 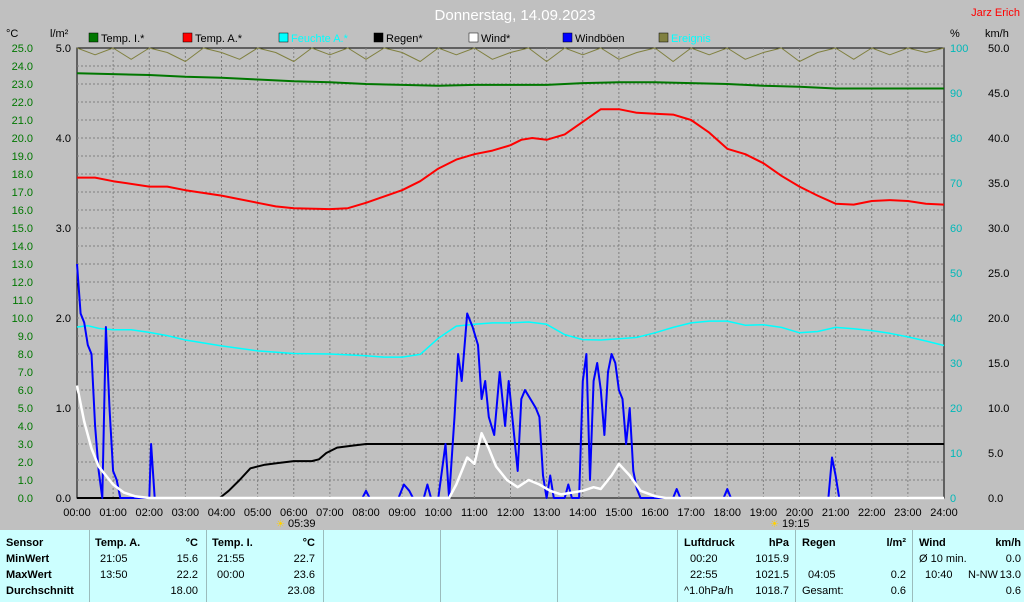 What do you see at coordinates (772, 575) in the screenshot?
I see `pressure-max: 1021.5` at bounding box center [772, 575].